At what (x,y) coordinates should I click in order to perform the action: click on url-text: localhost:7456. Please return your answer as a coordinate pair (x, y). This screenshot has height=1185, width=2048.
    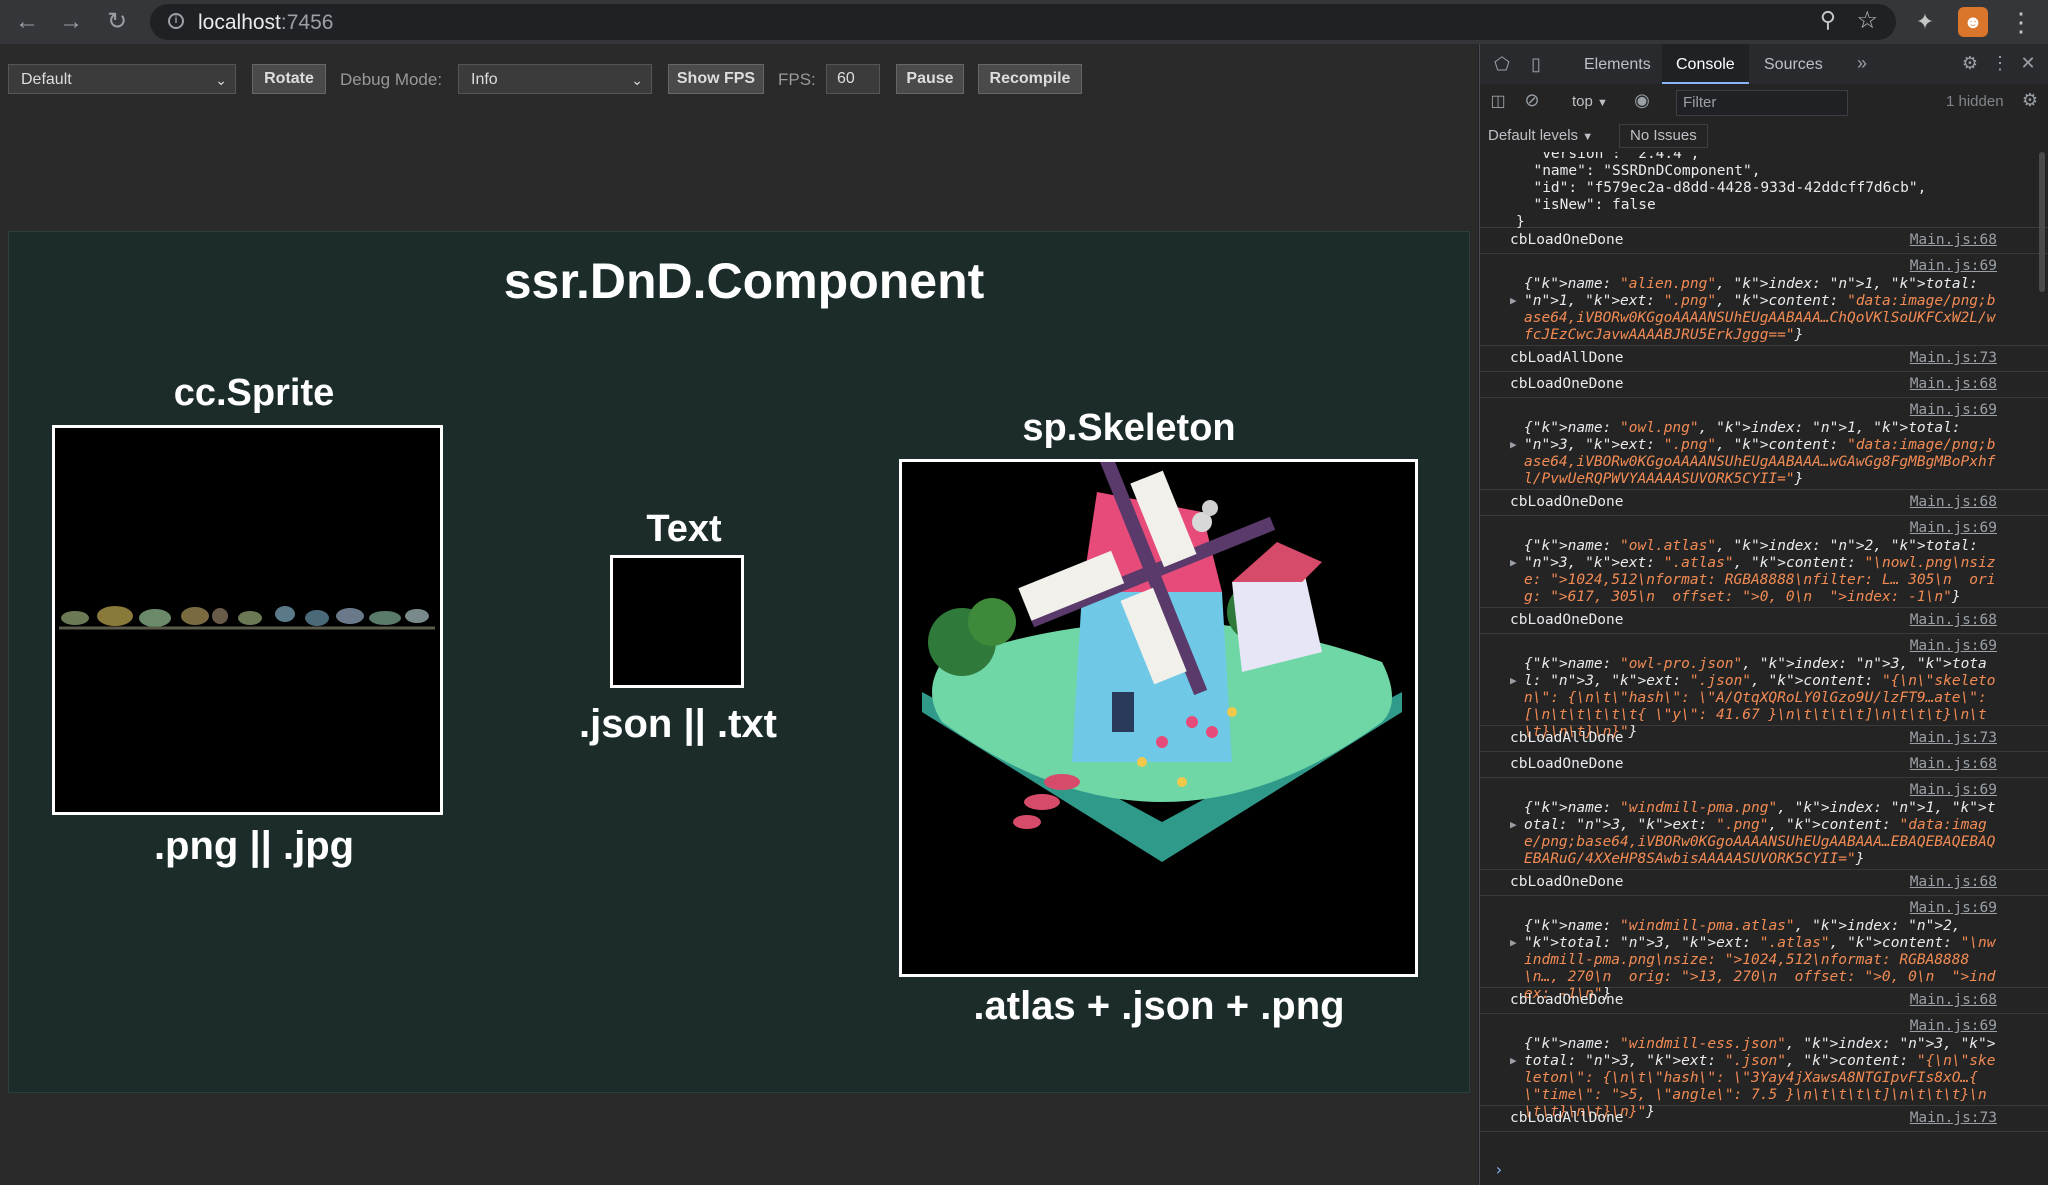
    Looking at the image, I should click on (265, 23).